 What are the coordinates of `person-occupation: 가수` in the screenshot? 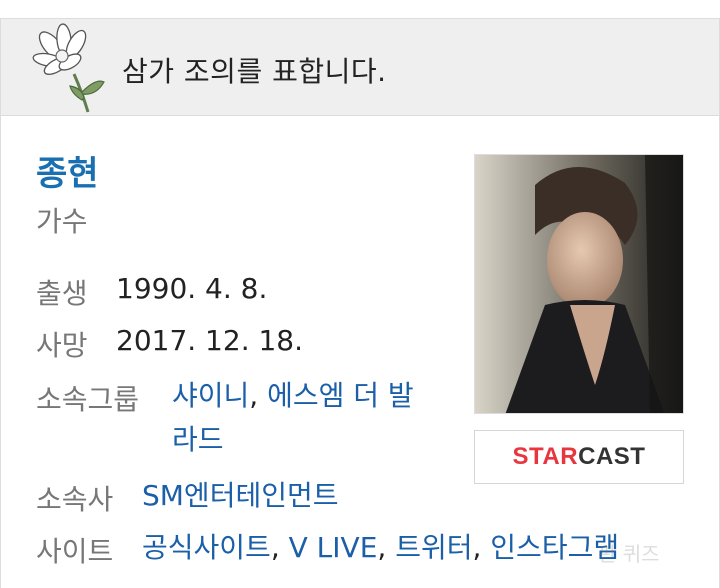 It's located at (62, 221).